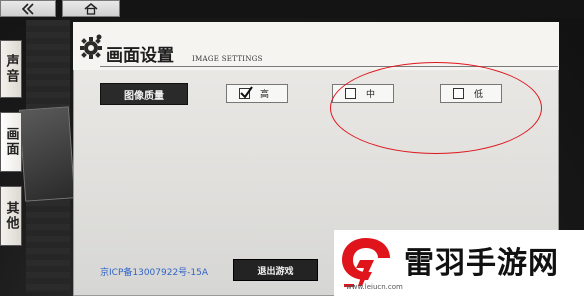 Image resolution: width=584 pixels, height=296 pixels. What do you see at coordinates (154, 271) in the screenshot?
I see `icp-license-link: 京ICP备13007922号-15A` at bounding box center [154, 271].